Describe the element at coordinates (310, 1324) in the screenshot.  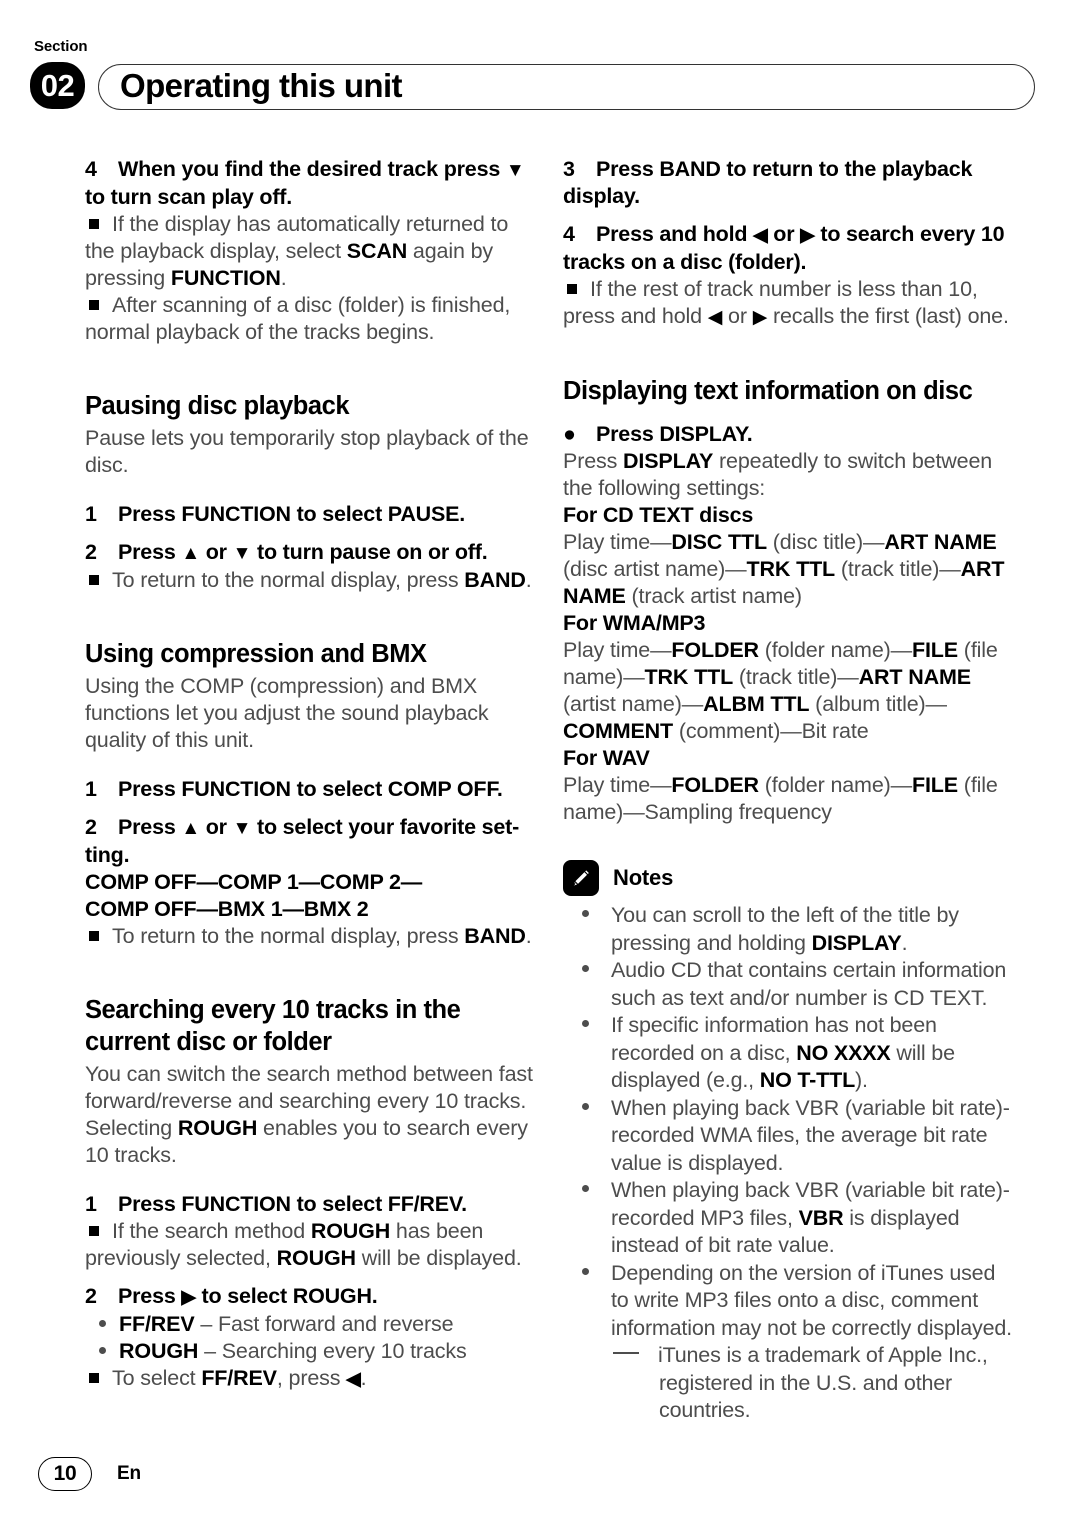
I see `option-line: FF/REV – Fast forward and reverse` at that location.